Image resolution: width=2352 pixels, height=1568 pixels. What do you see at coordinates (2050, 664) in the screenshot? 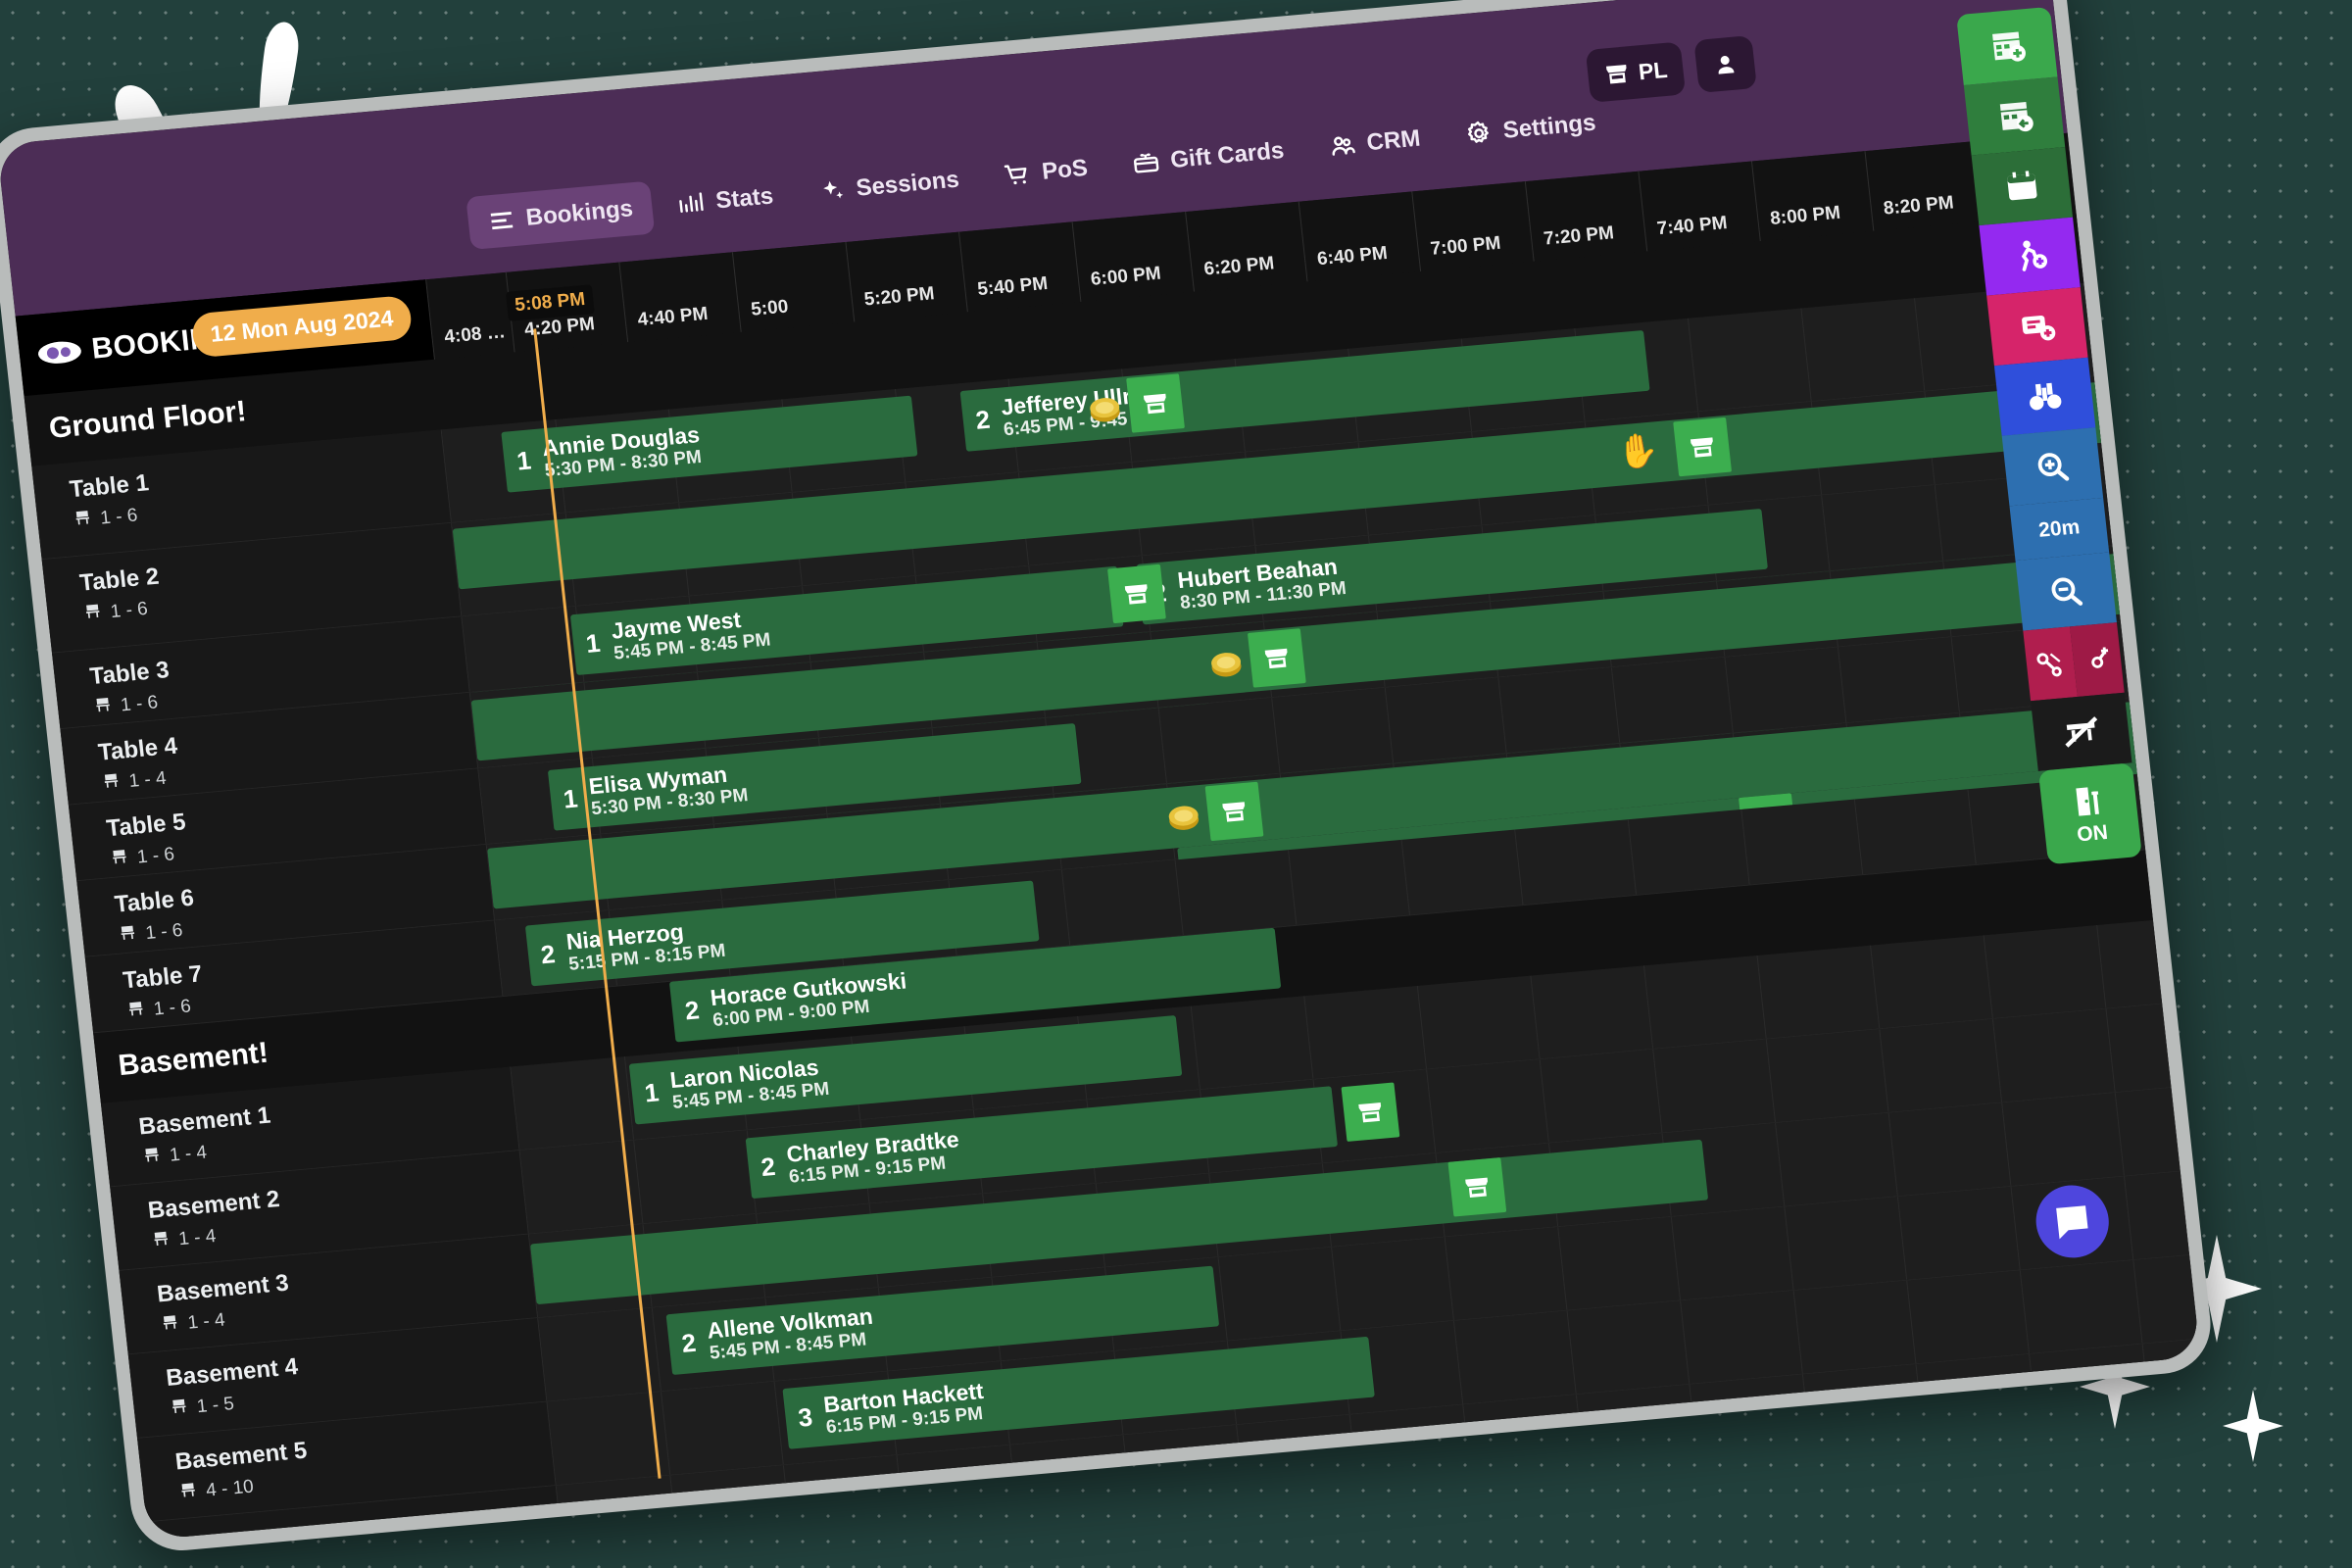
I see `tool-unlink` at bounding box center [2050, 664].